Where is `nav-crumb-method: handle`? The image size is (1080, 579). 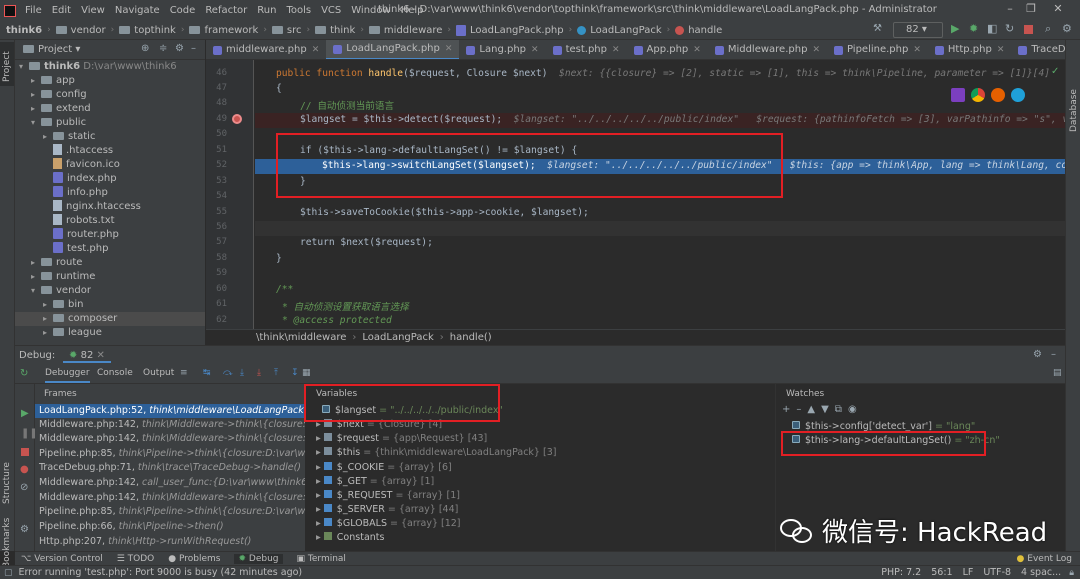 nav-crumb-method: handle is located at coordinates (705, 30).